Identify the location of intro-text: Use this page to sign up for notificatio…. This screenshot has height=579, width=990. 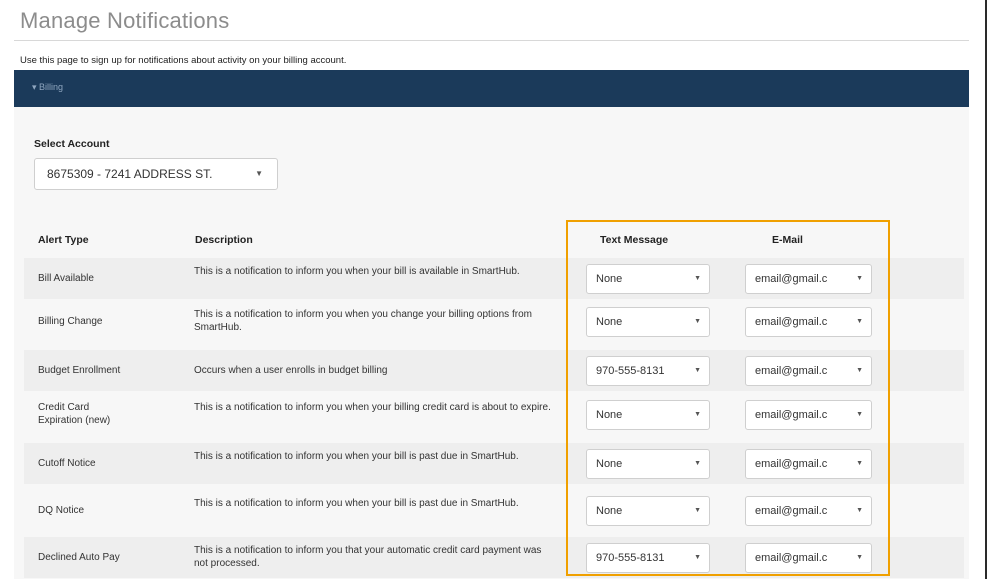
(183, 60).